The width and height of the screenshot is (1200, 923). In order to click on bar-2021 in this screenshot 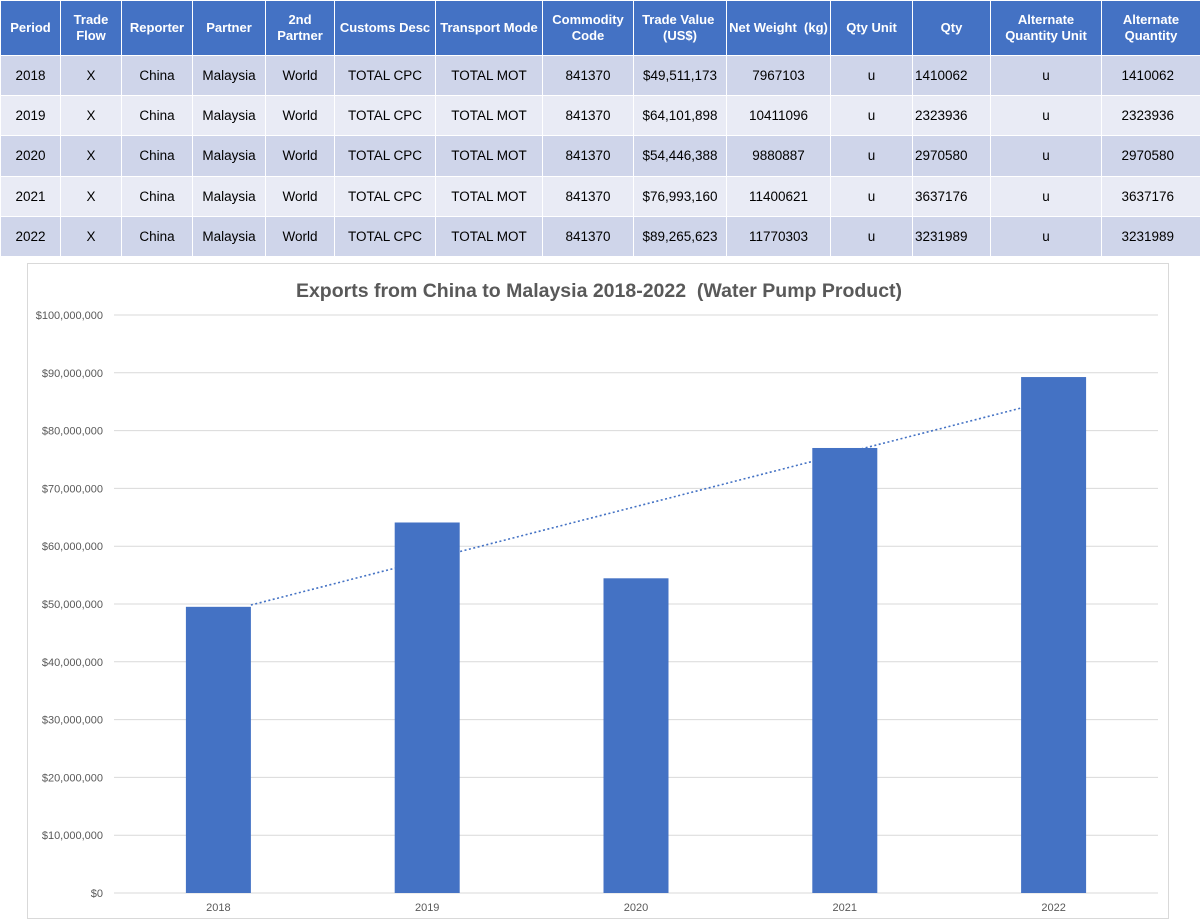, I will do `click(845, 670)`.